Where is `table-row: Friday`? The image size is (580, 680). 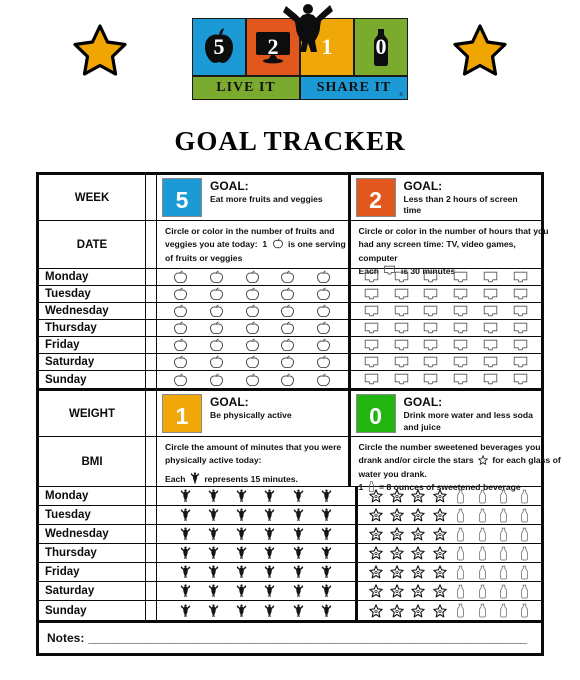 table-row: Friday is located at coordinates (290, 572).